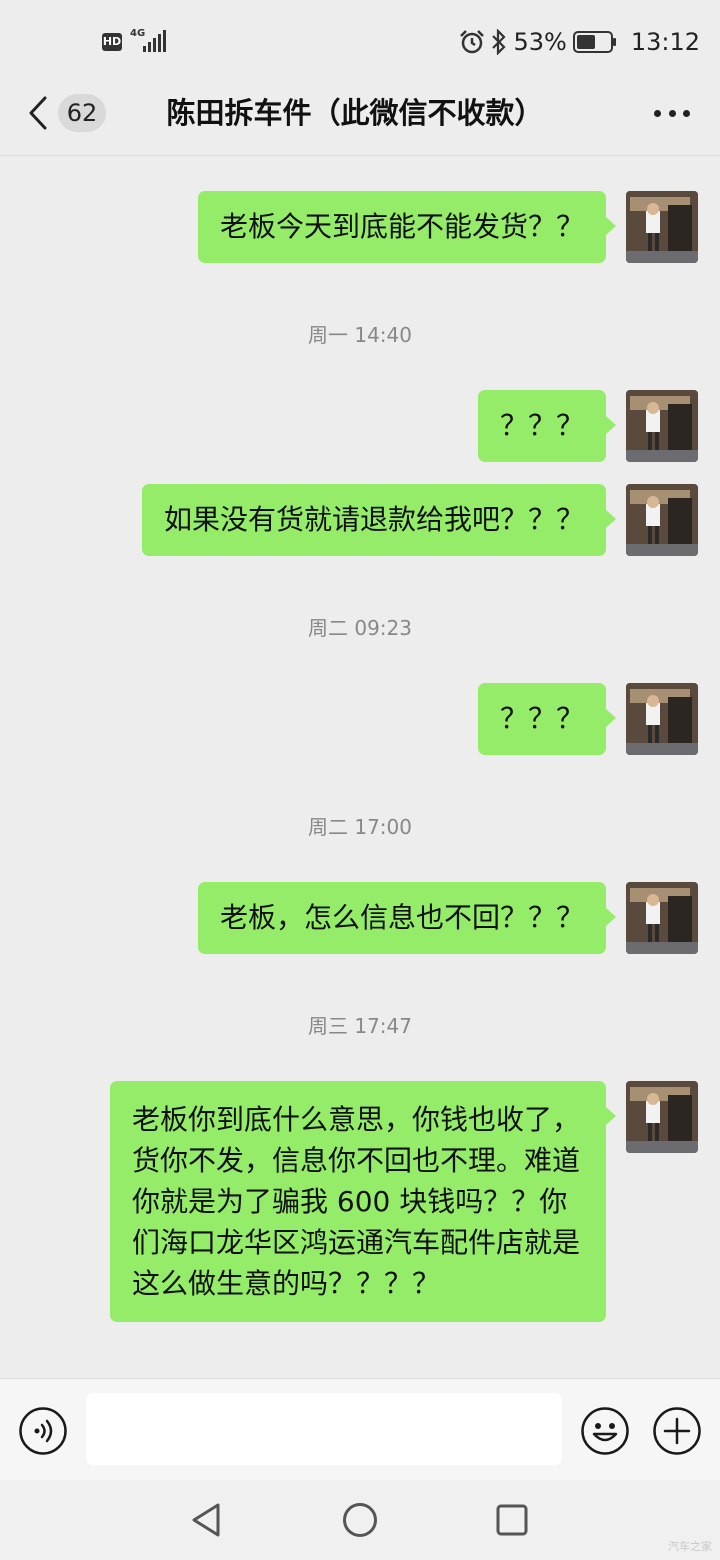  Describe the element at coordinates (360, 335) in the screenshot. I see `time-separator: 周一 14:40` at that location.